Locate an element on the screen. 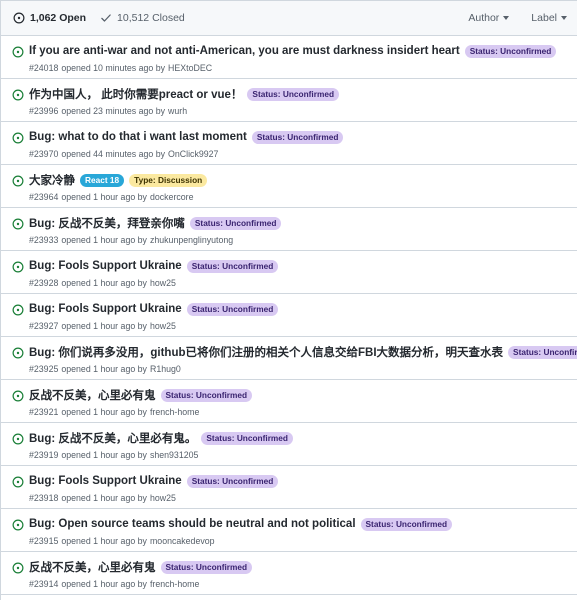 The width and height of the screenshot is (577, 600). issues-list-header: 1,062 Open 10,512 Closed Author Label is located at coordinates (289, 18).